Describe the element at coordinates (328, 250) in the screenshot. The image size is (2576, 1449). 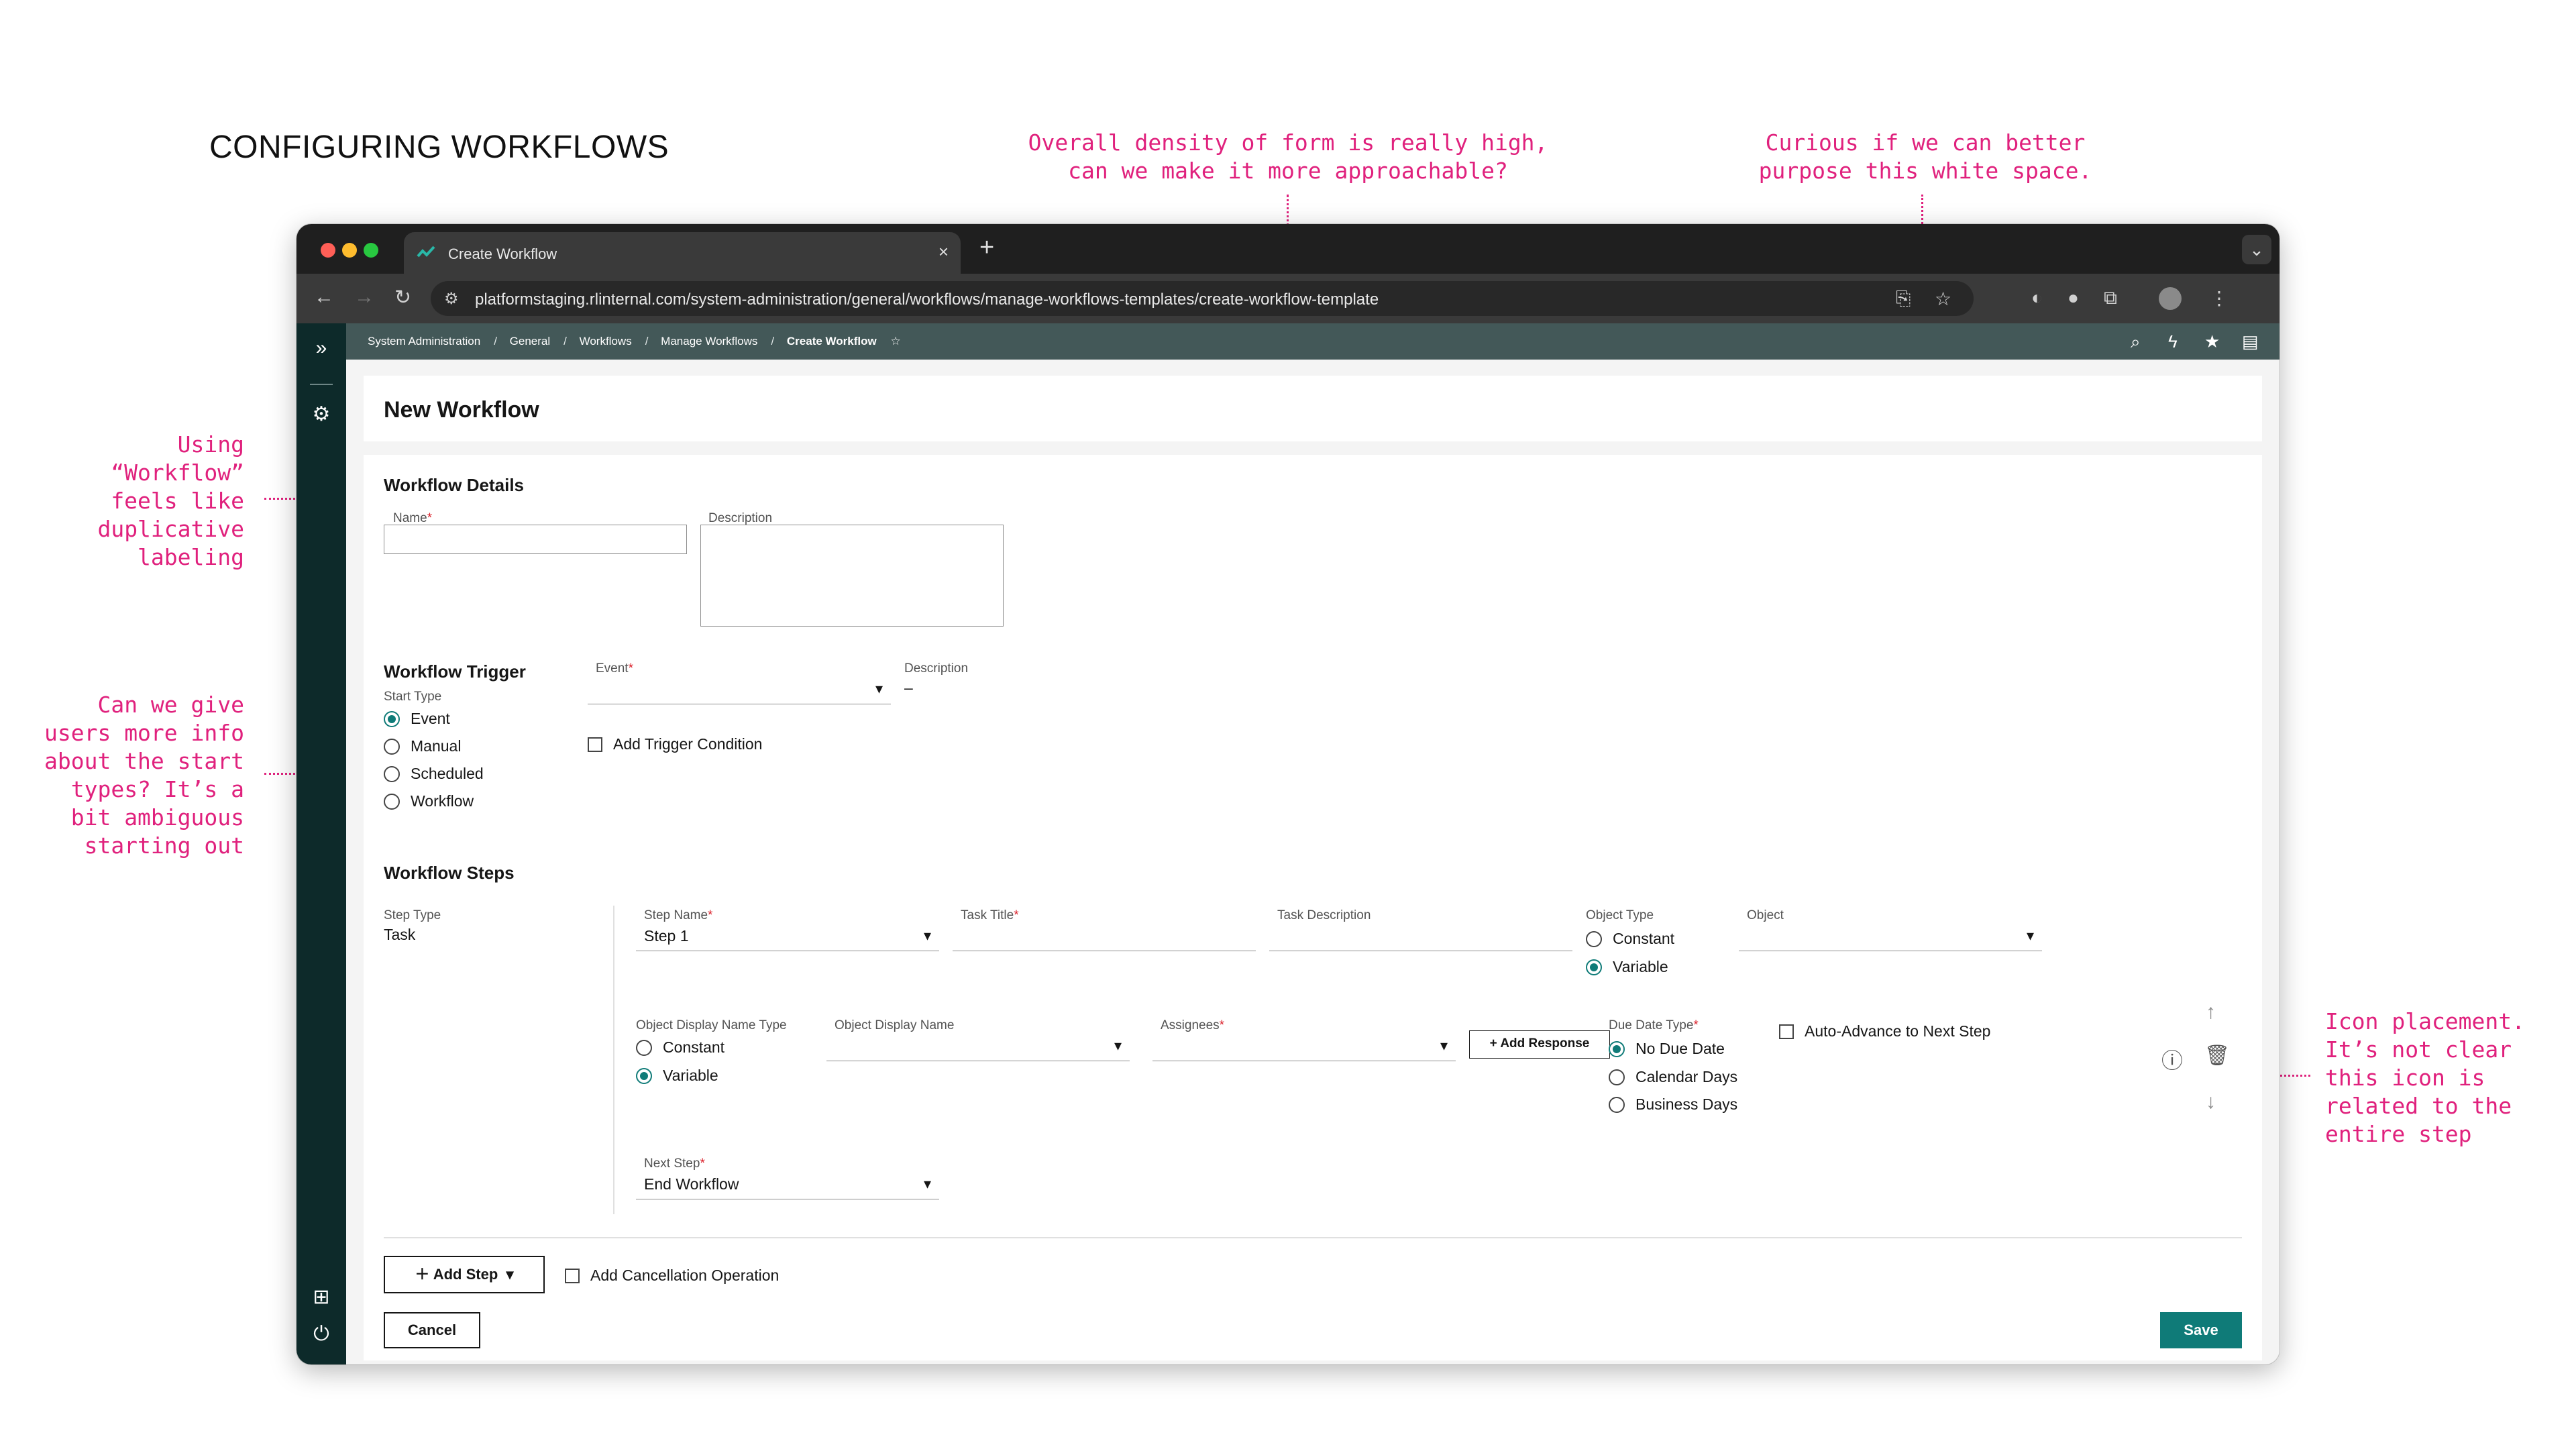
I see `window-close-dot` at that location.